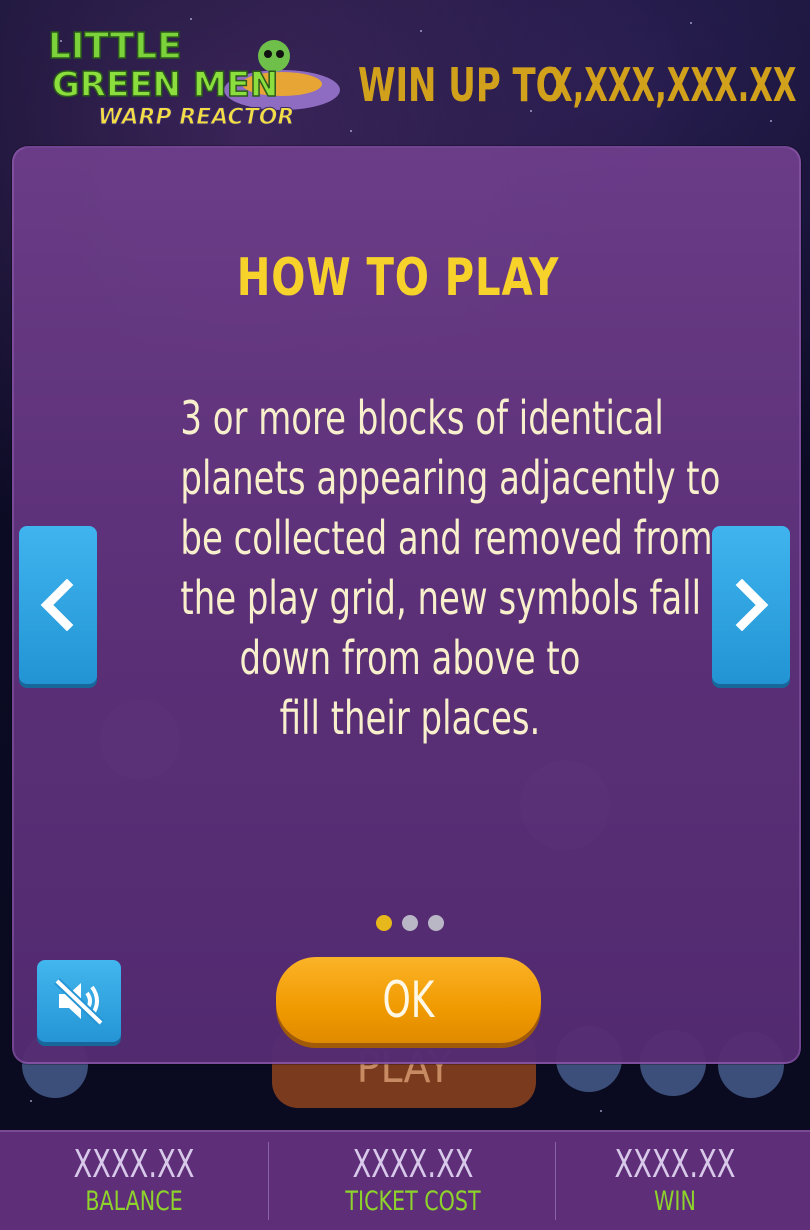 The image size is (810, 1230). I want to click on balance-display: XXXX.XX BALANCE, so click(134, 1181).